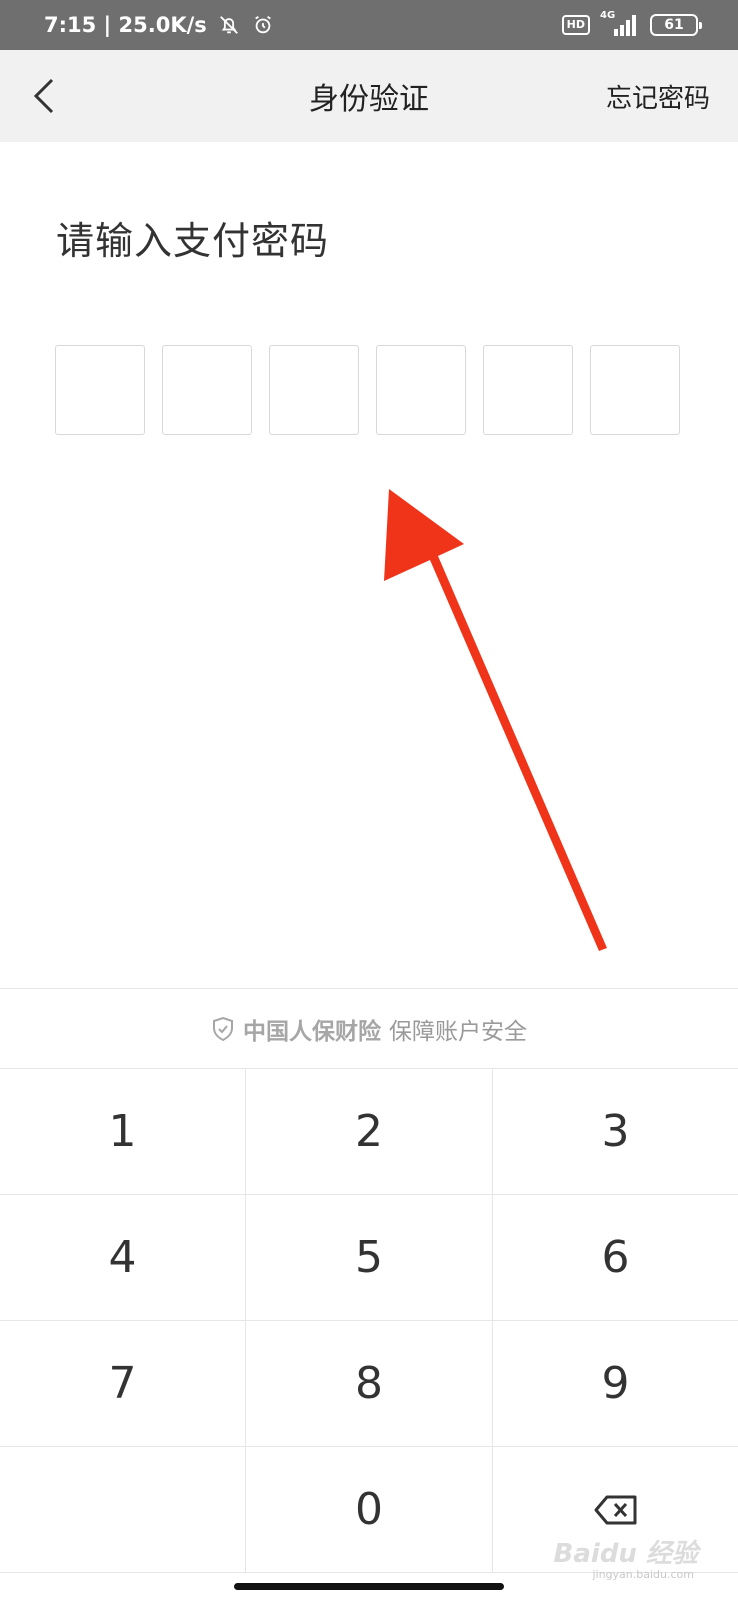 Image resolution: width=738 pixels, height=1600 pixels. What do you see at coordinates (123, 1510) in the screenshot?
I see `key-blank` at bounding box center [123, 1510].